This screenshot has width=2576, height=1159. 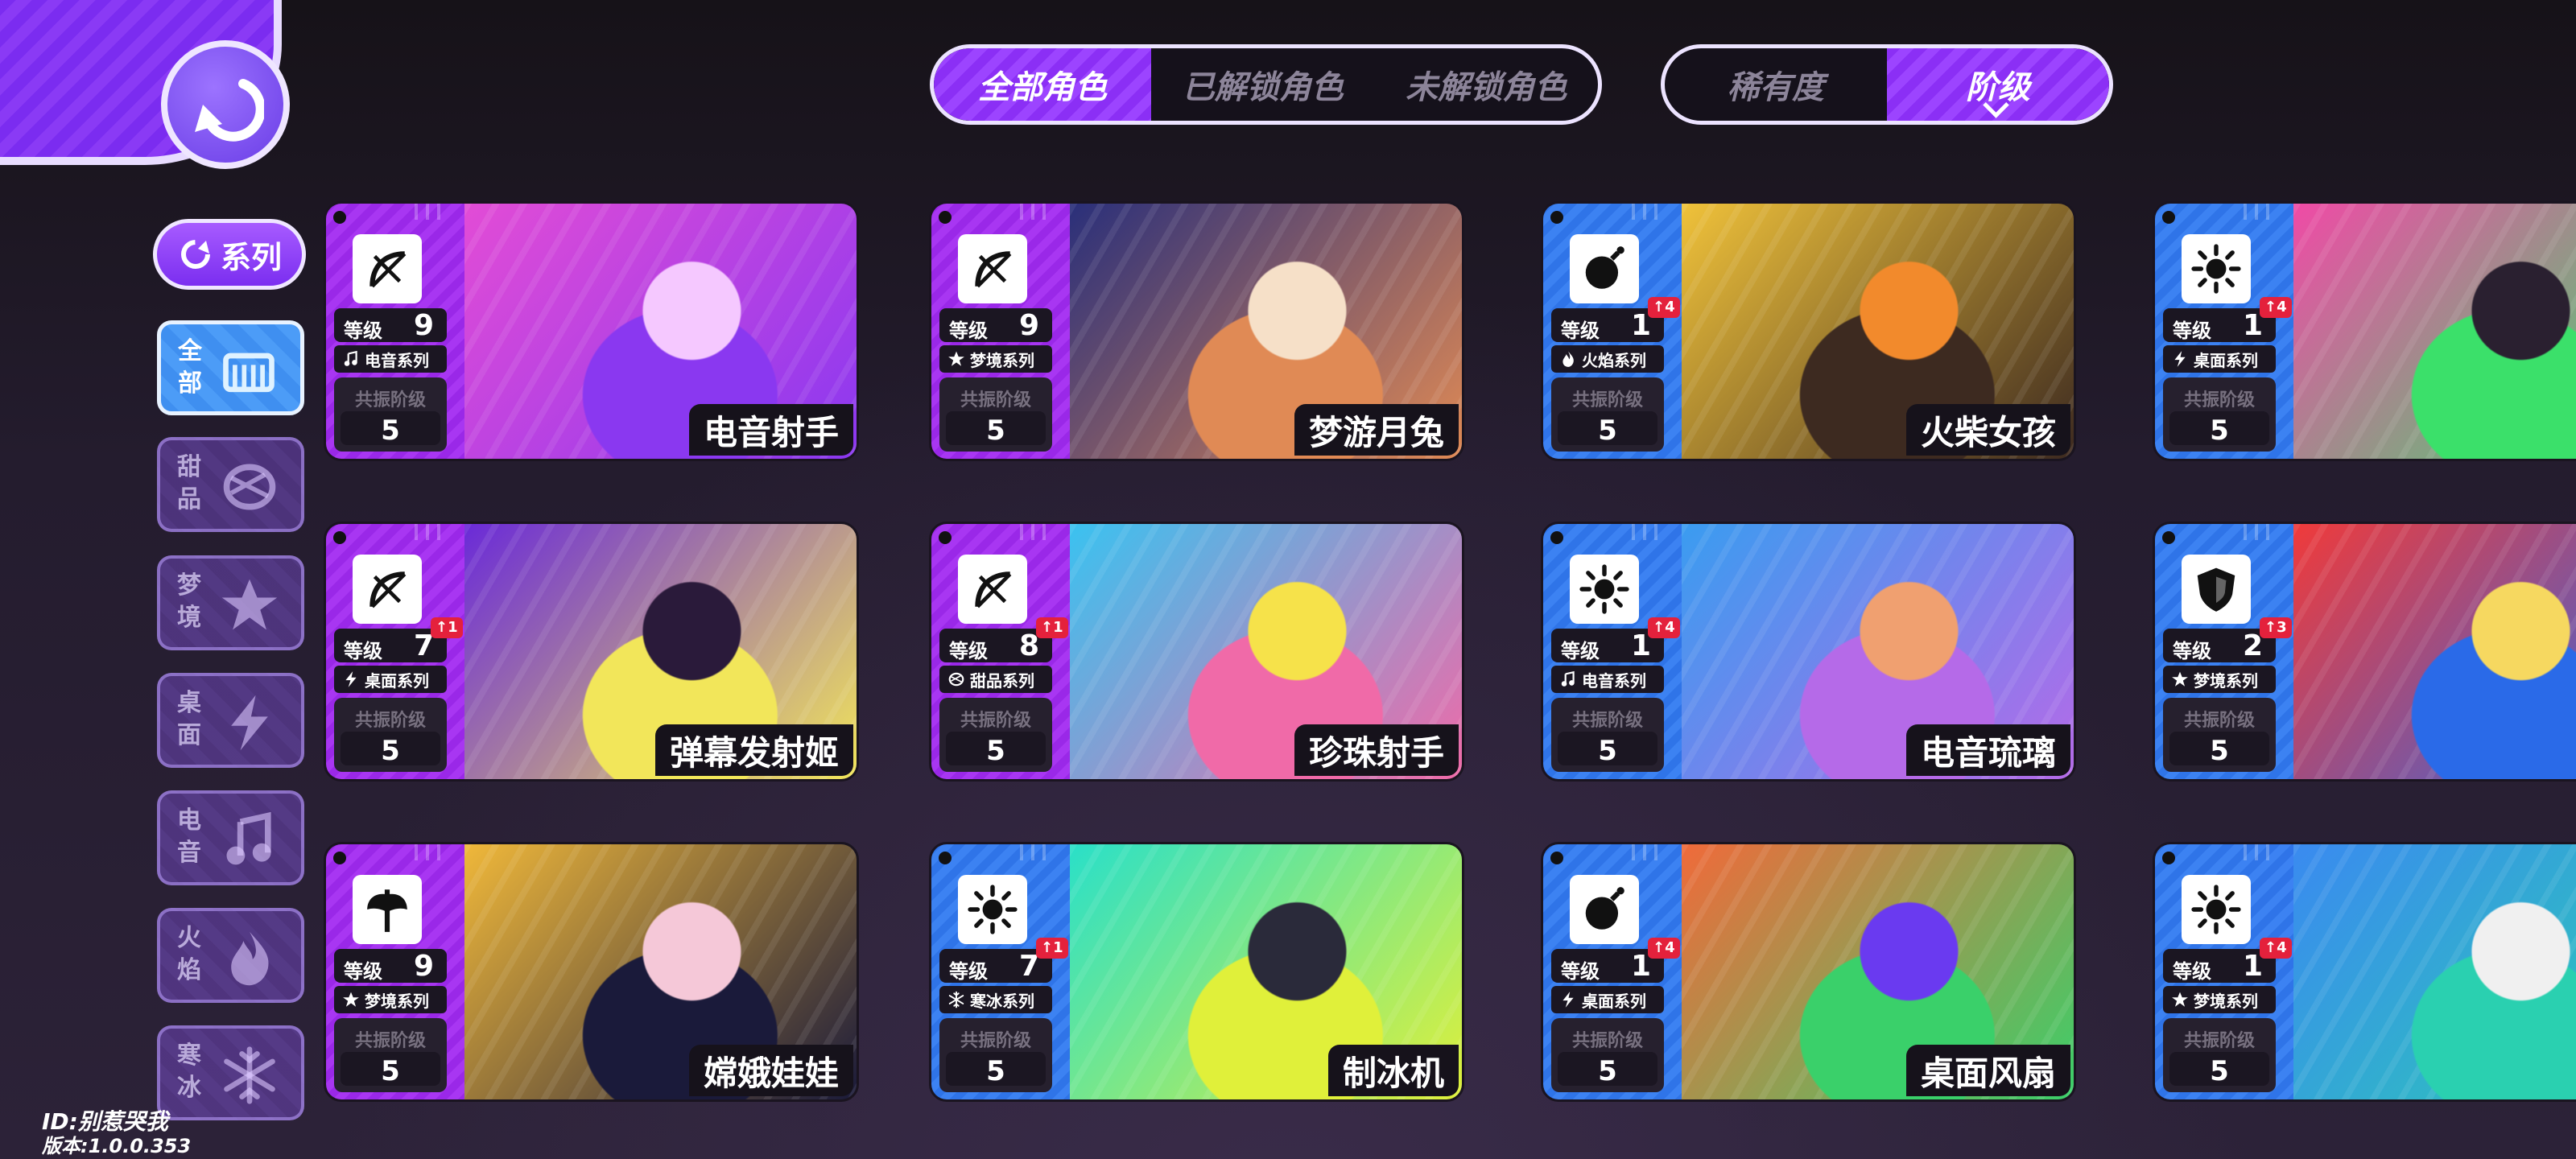 I want to click on character-card: 等级 9 电音系列 共振阶级 5 电音射手, so click(x=591, y=331).